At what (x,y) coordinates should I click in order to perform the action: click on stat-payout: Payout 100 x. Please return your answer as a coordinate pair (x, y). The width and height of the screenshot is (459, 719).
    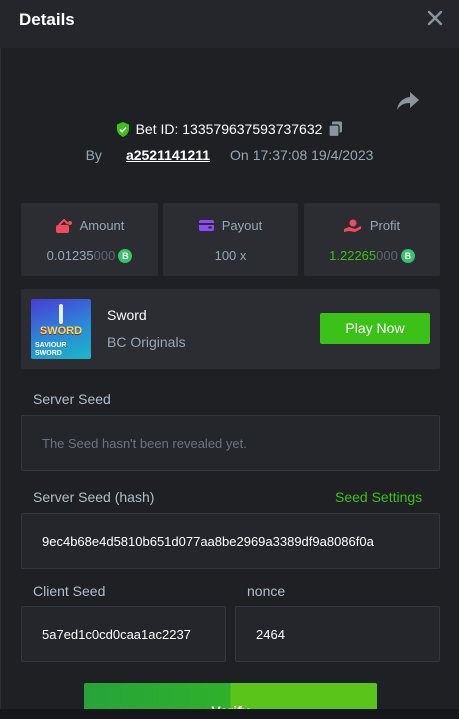
    Looking at the image, I should click on (230, 239).